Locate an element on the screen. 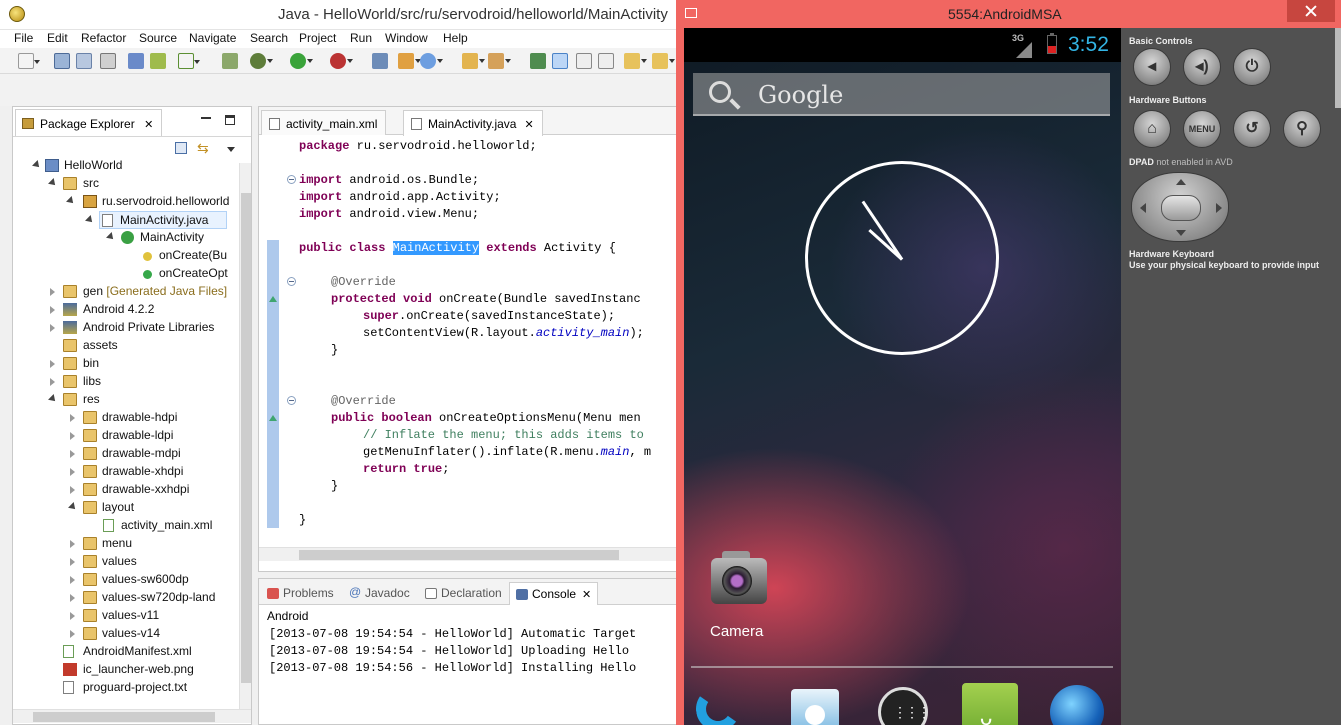 The height and width of the screenshot is (725, 1341). external-tools-icon is located at coordinates (341, 61).